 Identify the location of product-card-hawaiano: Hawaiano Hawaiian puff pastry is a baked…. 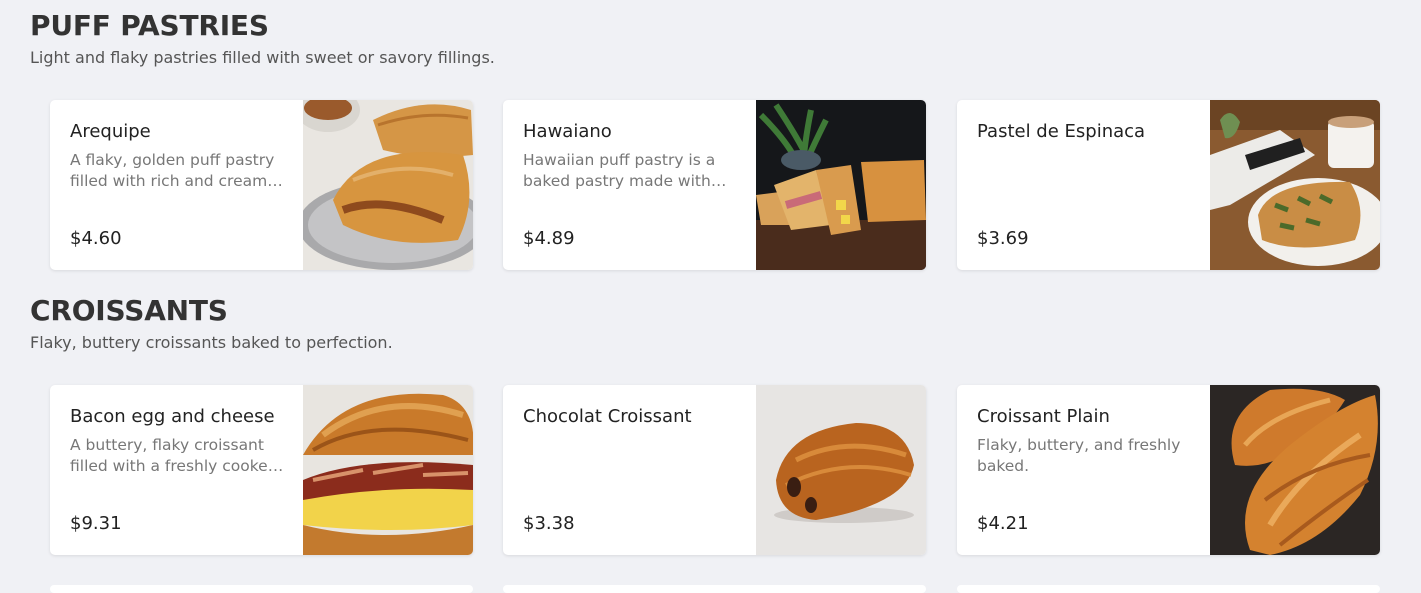
(714, 185).